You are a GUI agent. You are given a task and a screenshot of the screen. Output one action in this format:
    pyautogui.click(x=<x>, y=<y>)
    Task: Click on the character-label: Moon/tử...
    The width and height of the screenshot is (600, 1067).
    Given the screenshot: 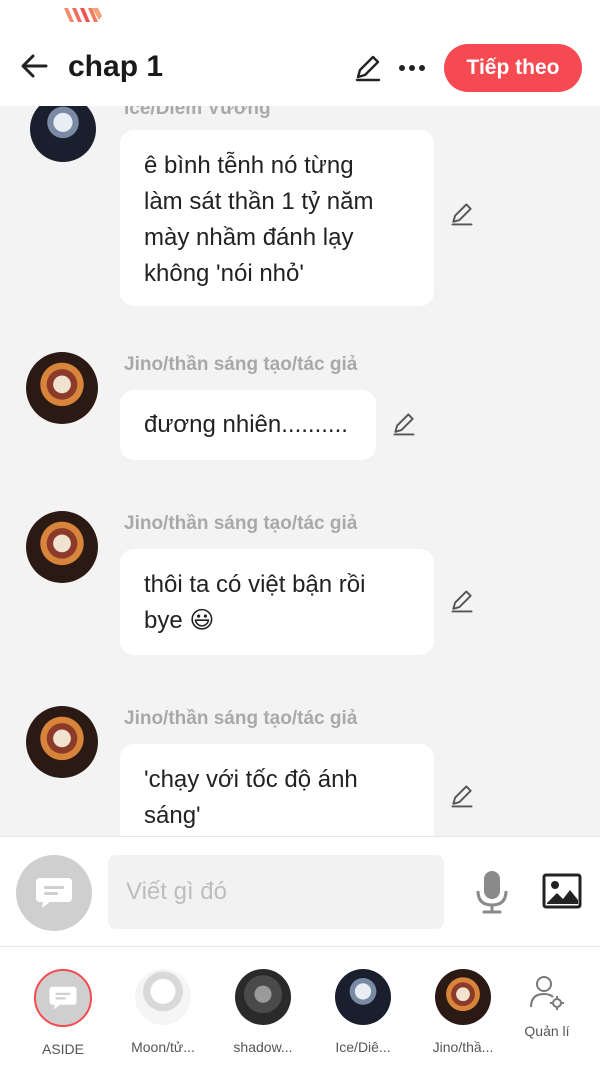 What is the action you would take?
    pyautogui.click(x=163, y=1047)
    